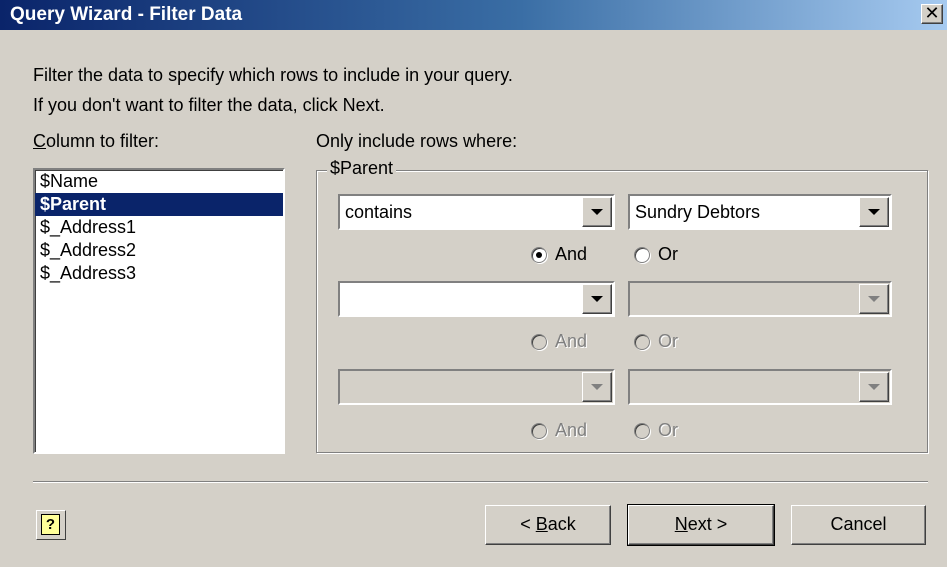 The height and width of the screenshot is (567, 947). I want to click on help-button: ?, so click(51, 525).